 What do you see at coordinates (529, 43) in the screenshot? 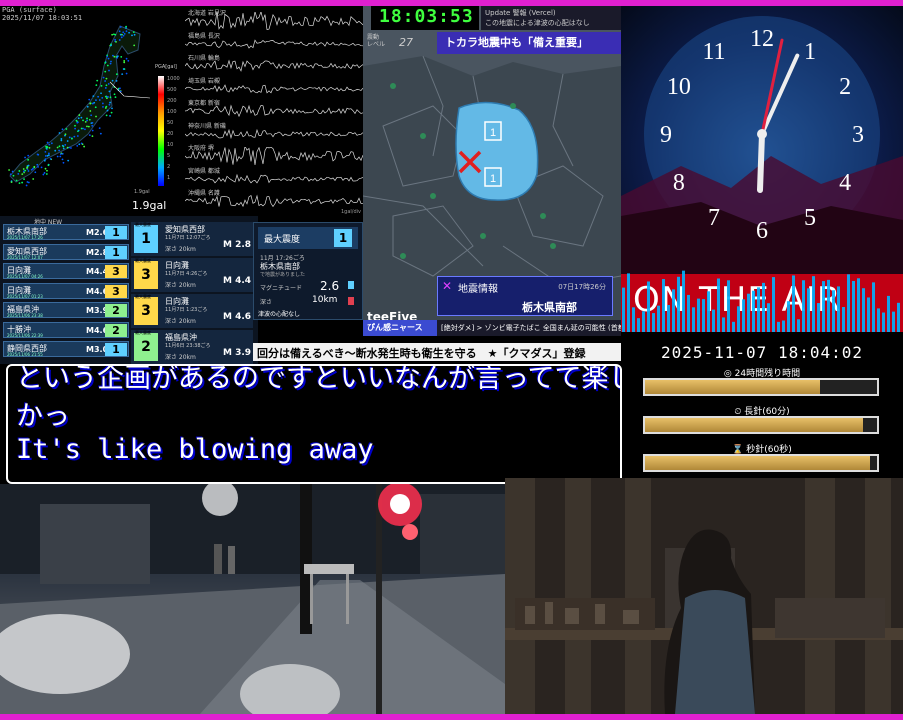
I see `headline-banner: トカラ地震中も「備え重要」` at bounding box center [529, 43].